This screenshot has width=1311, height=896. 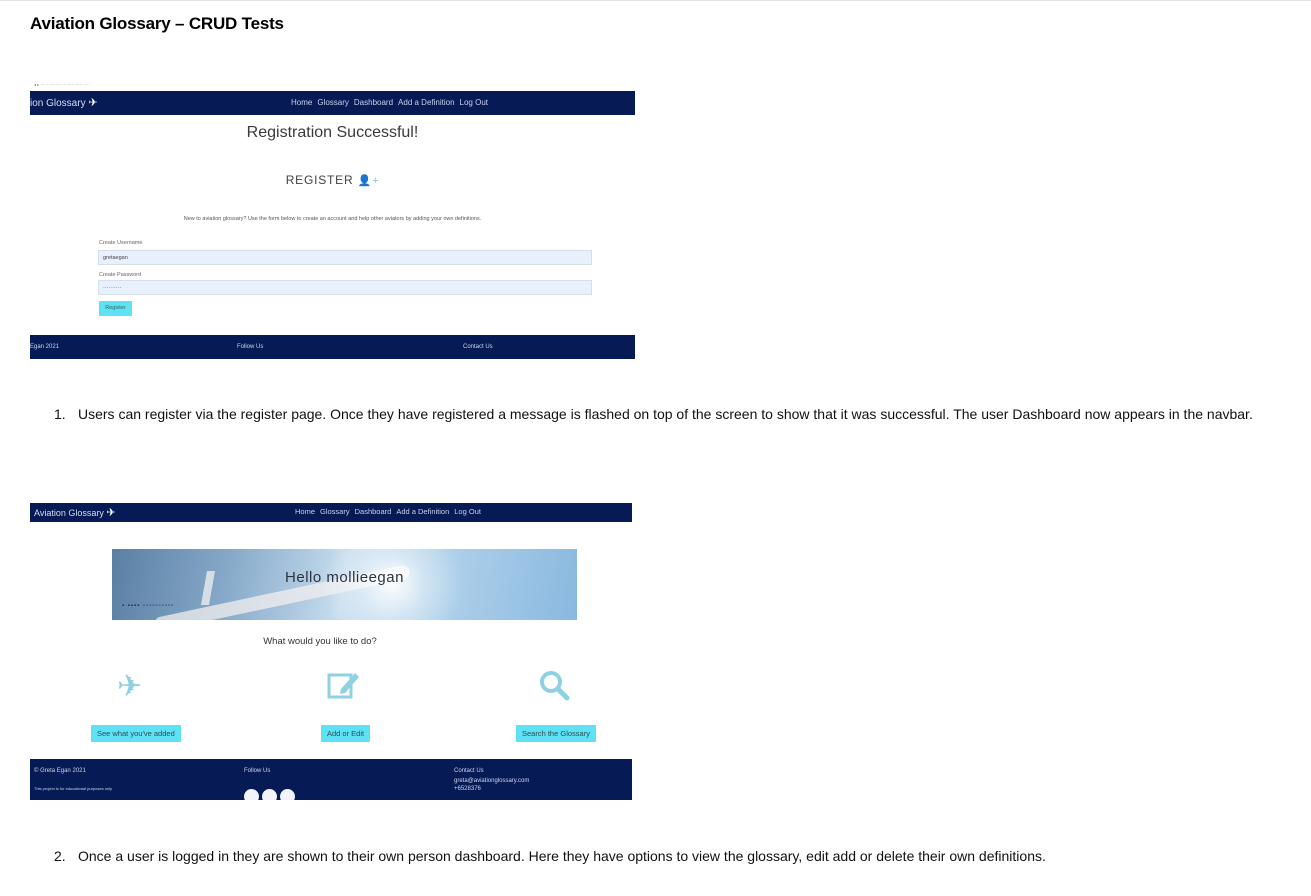 I want to click on caption-number: 2., so click(x=60, y=856).